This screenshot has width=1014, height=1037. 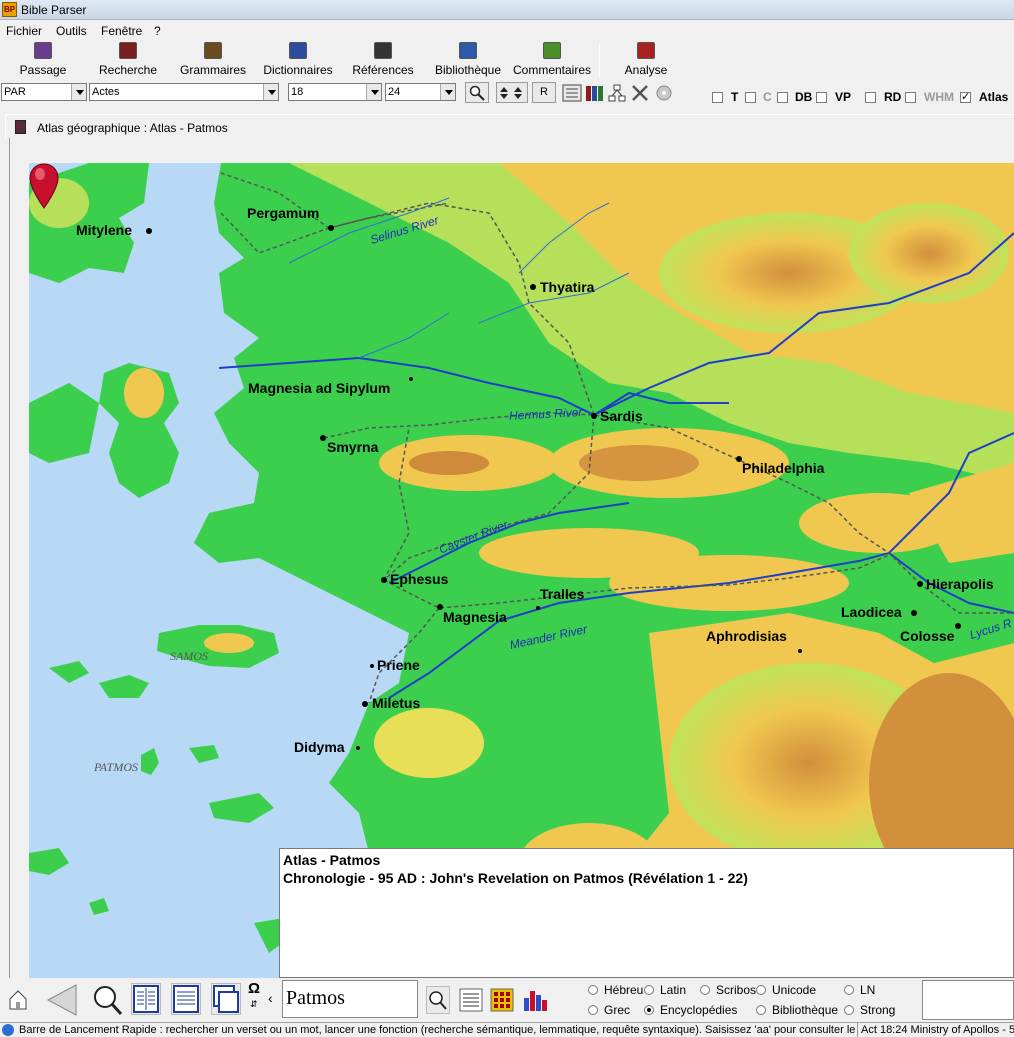 I want to click on go-search-button, so click(x=477, y=92).